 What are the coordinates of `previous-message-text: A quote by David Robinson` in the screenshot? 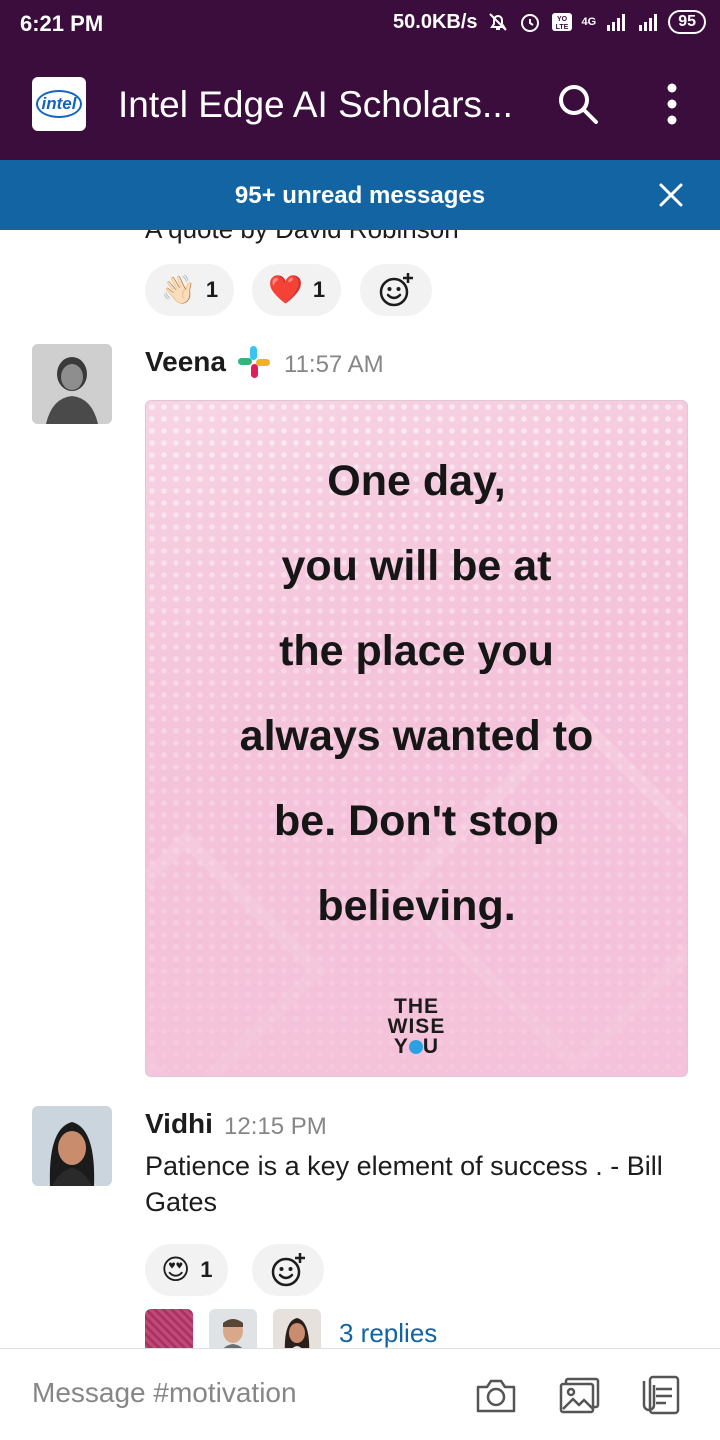 It's located at (302, 237).